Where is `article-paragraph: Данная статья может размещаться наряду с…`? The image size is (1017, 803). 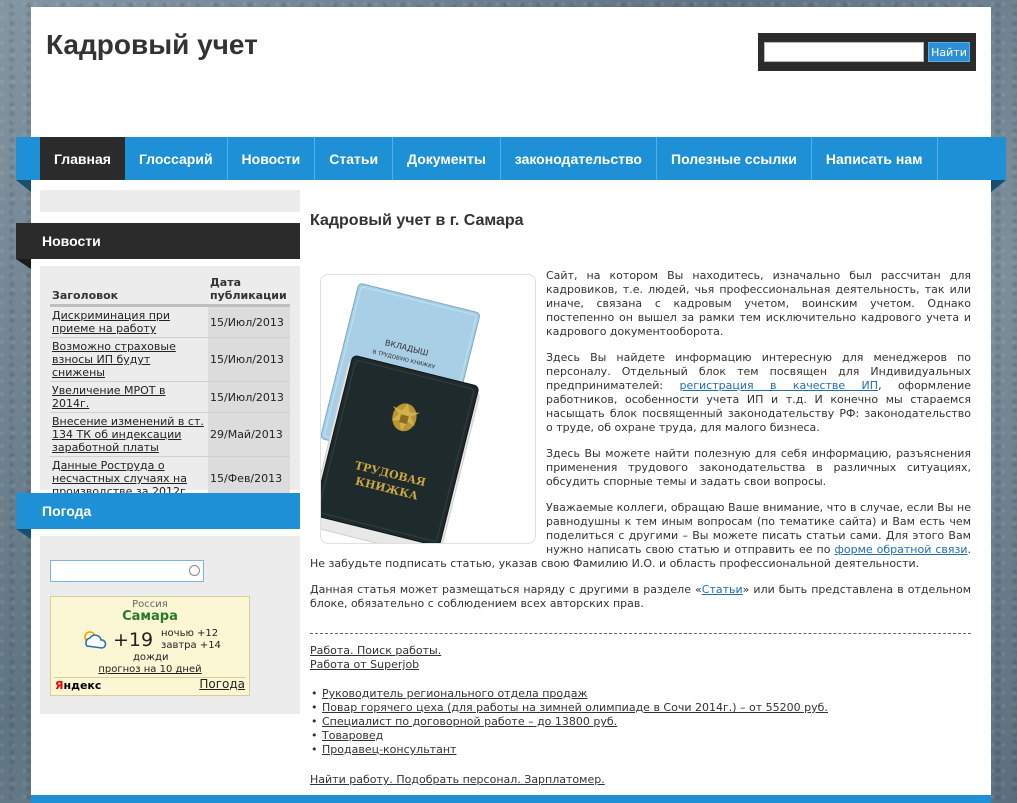 article-paragraph: Данная статья может размещаться наряду с… is located at coordinates (640, 596).